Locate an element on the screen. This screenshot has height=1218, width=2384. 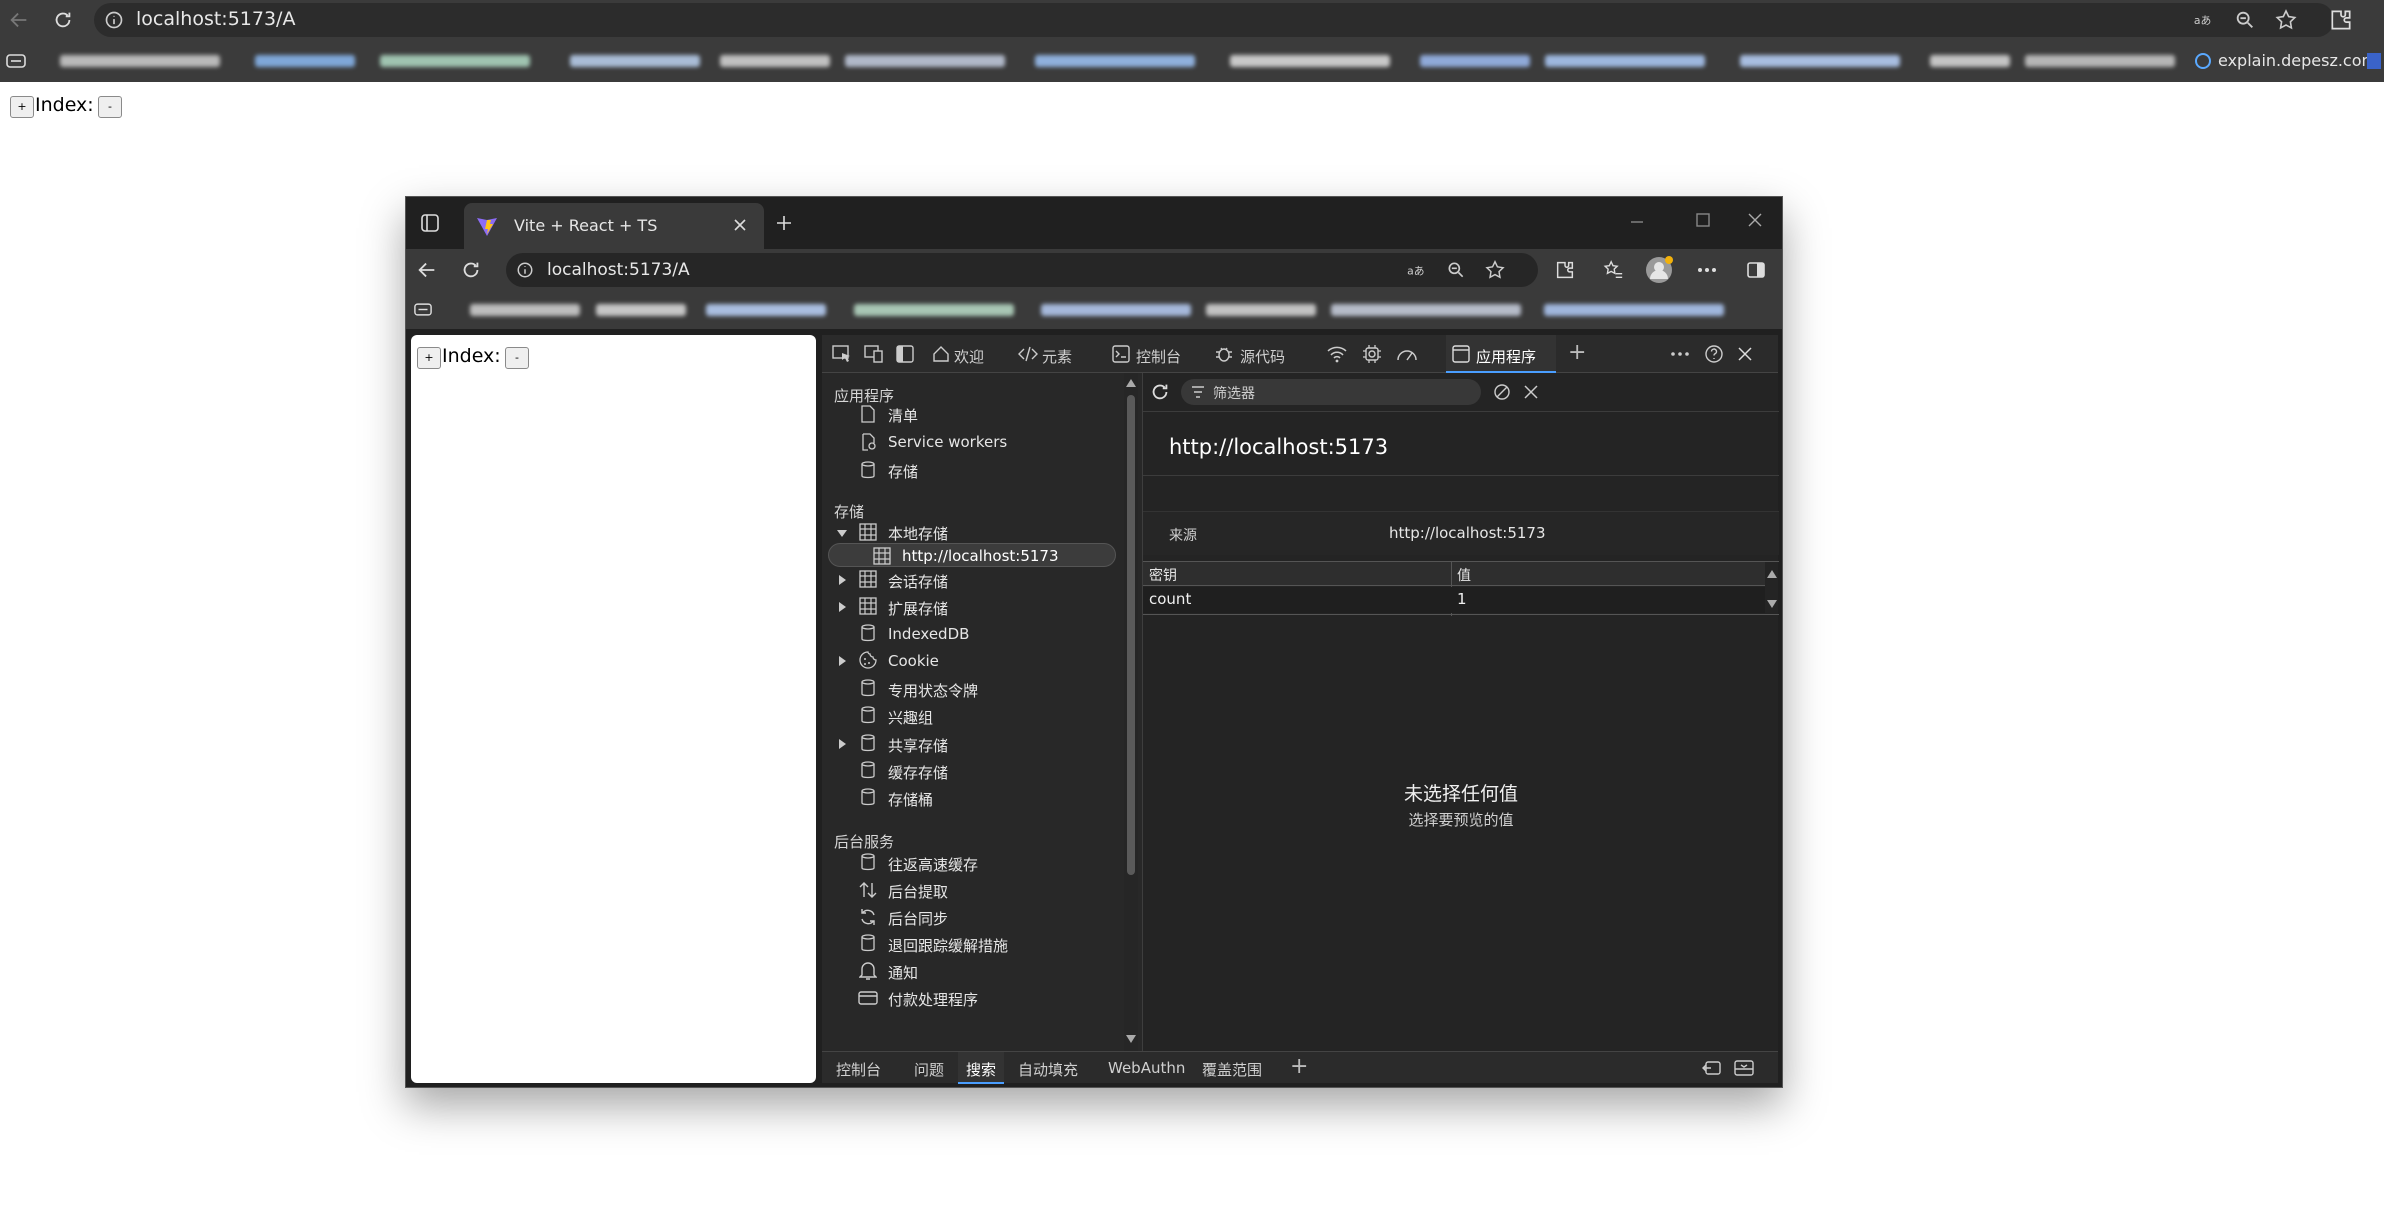
drawer-tab-search: 搜索 is located at coordinates (981, 1069).